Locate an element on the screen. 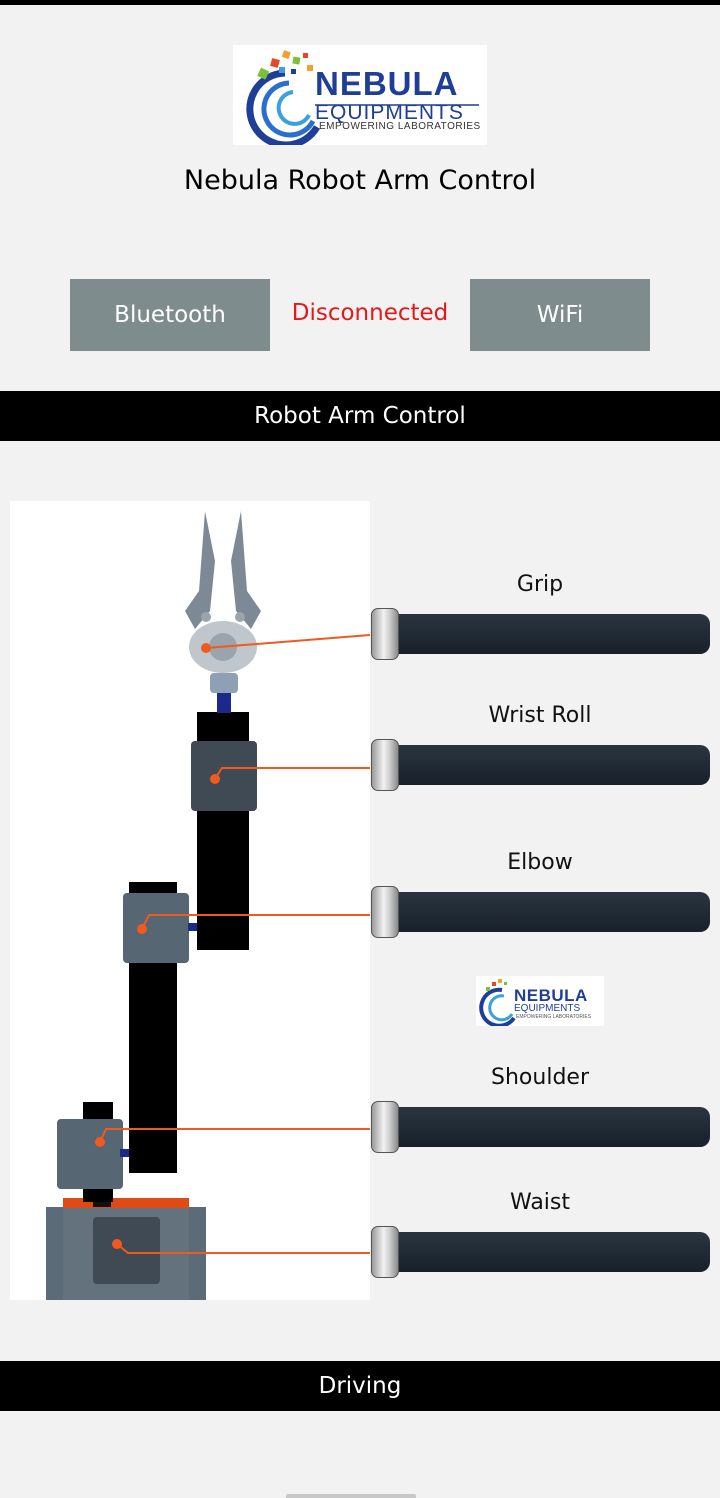 This screenshot has height=1498, width=720. driving-header: Driving is located at coordinates (360, 1386).